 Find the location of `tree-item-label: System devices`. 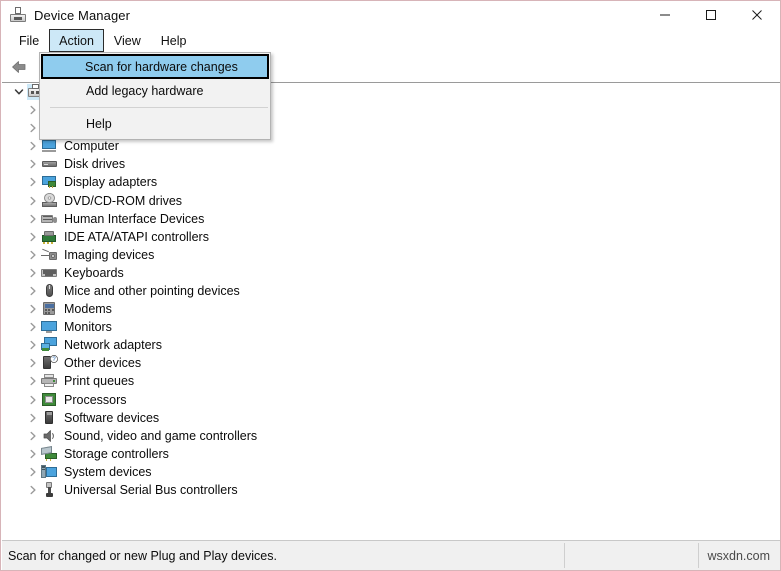

tree-item-label: System devices is located at coordinates (108, 471).